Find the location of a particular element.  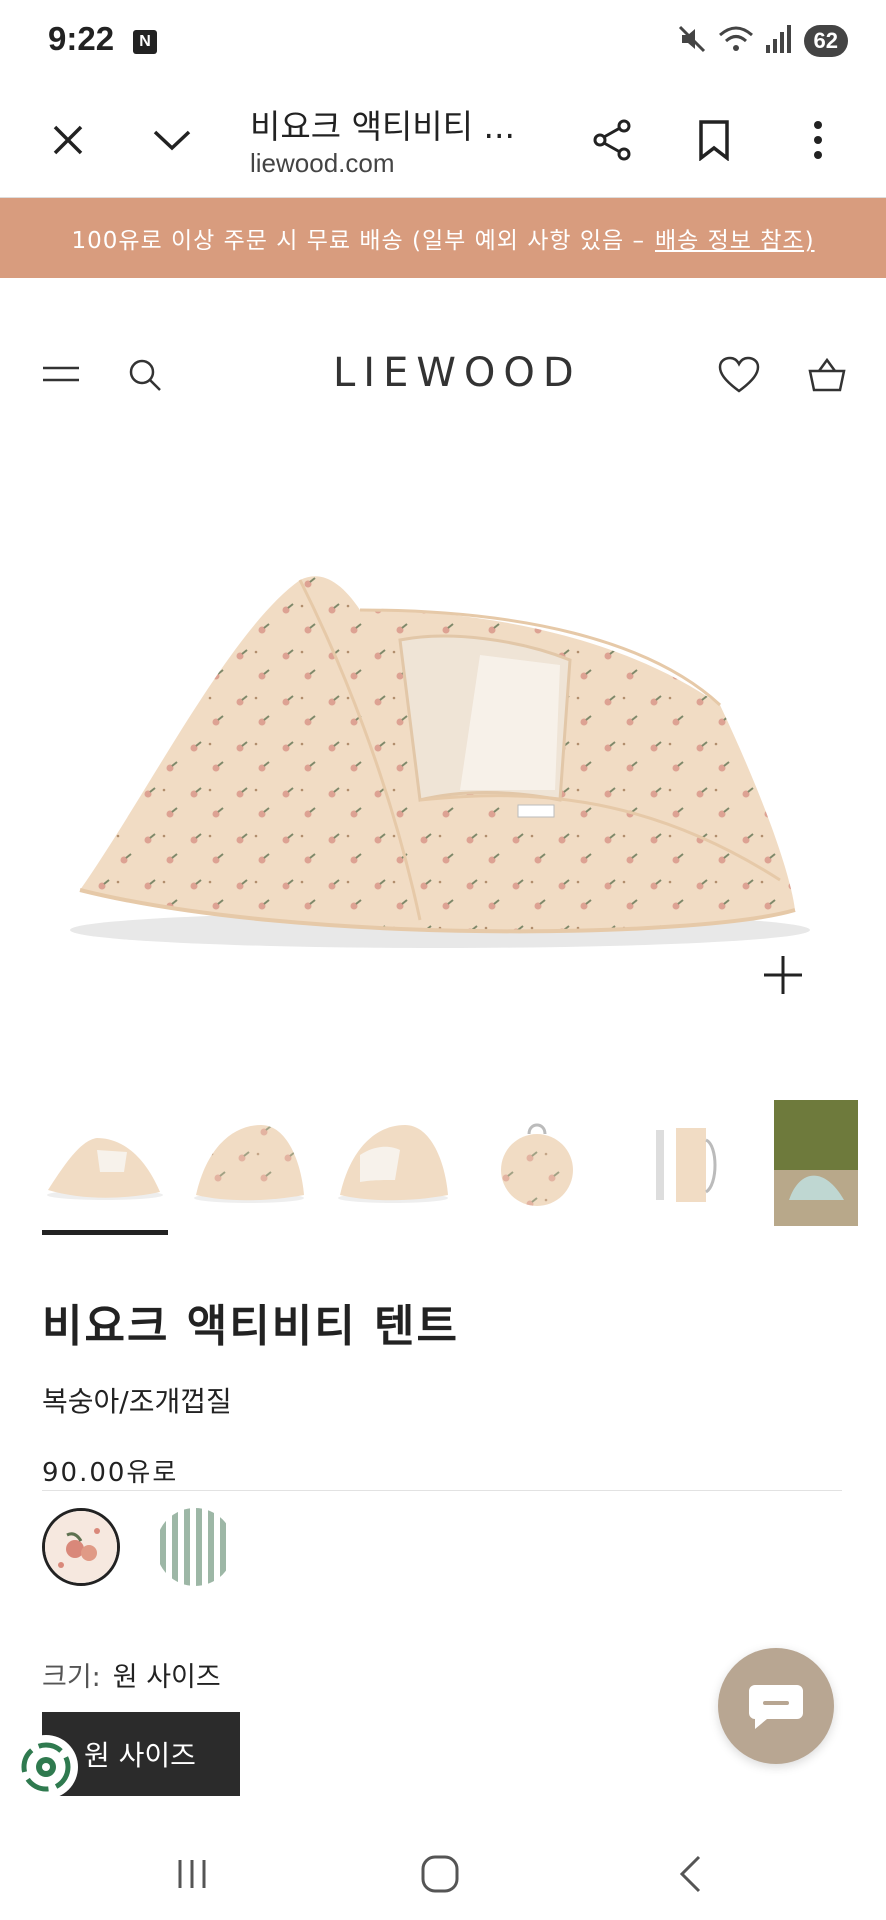

divider is located at coordinates (442, 1490).